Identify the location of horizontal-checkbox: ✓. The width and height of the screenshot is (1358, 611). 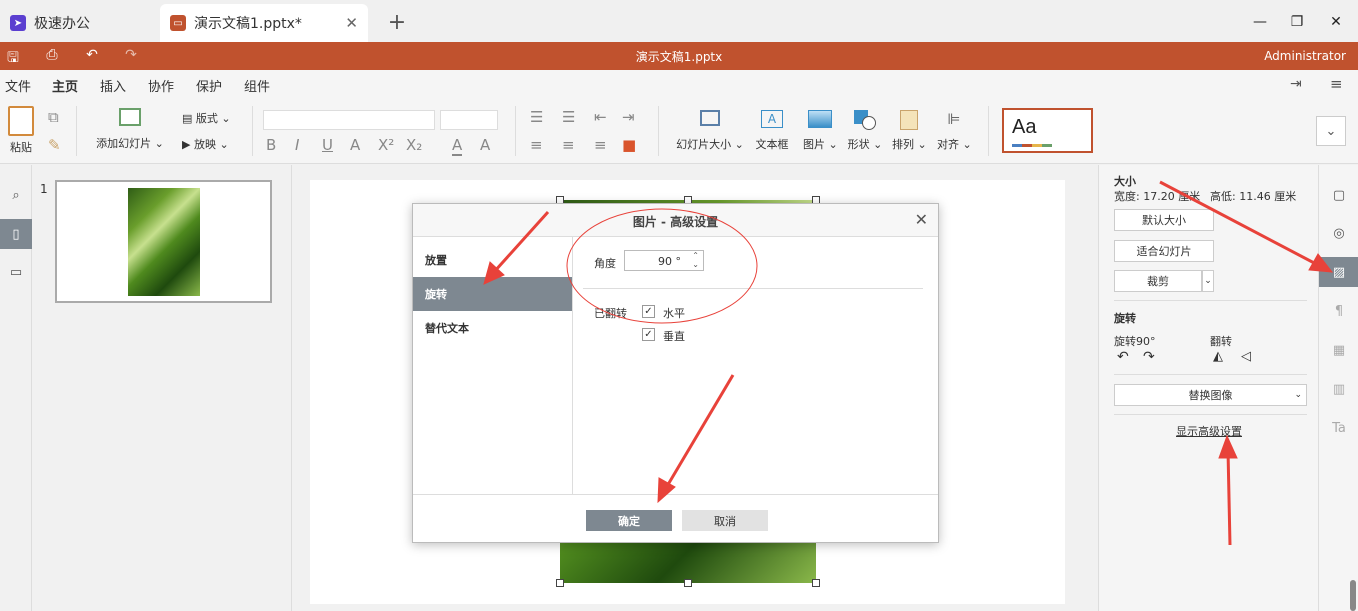
(648, 311).